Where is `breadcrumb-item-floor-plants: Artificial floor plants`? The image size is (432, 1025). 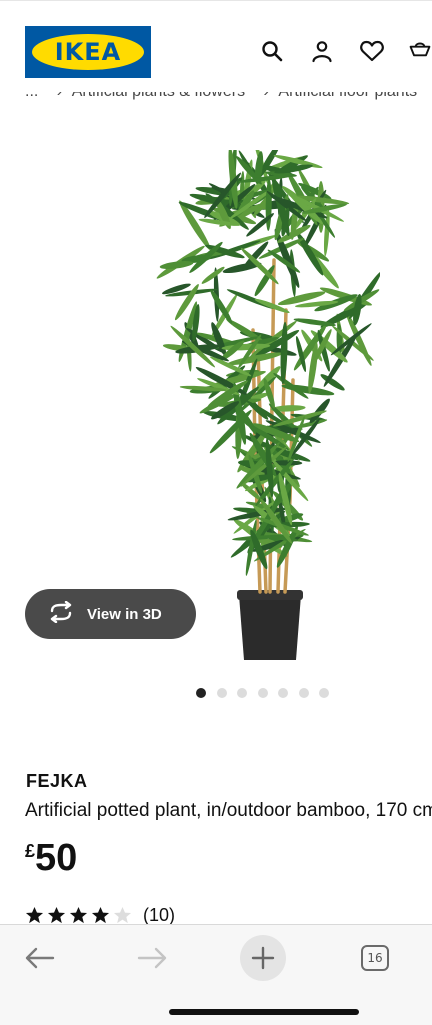 breadcrumb-item-floor-plants: Artificial floor plants is located at coordinates (347, 96).